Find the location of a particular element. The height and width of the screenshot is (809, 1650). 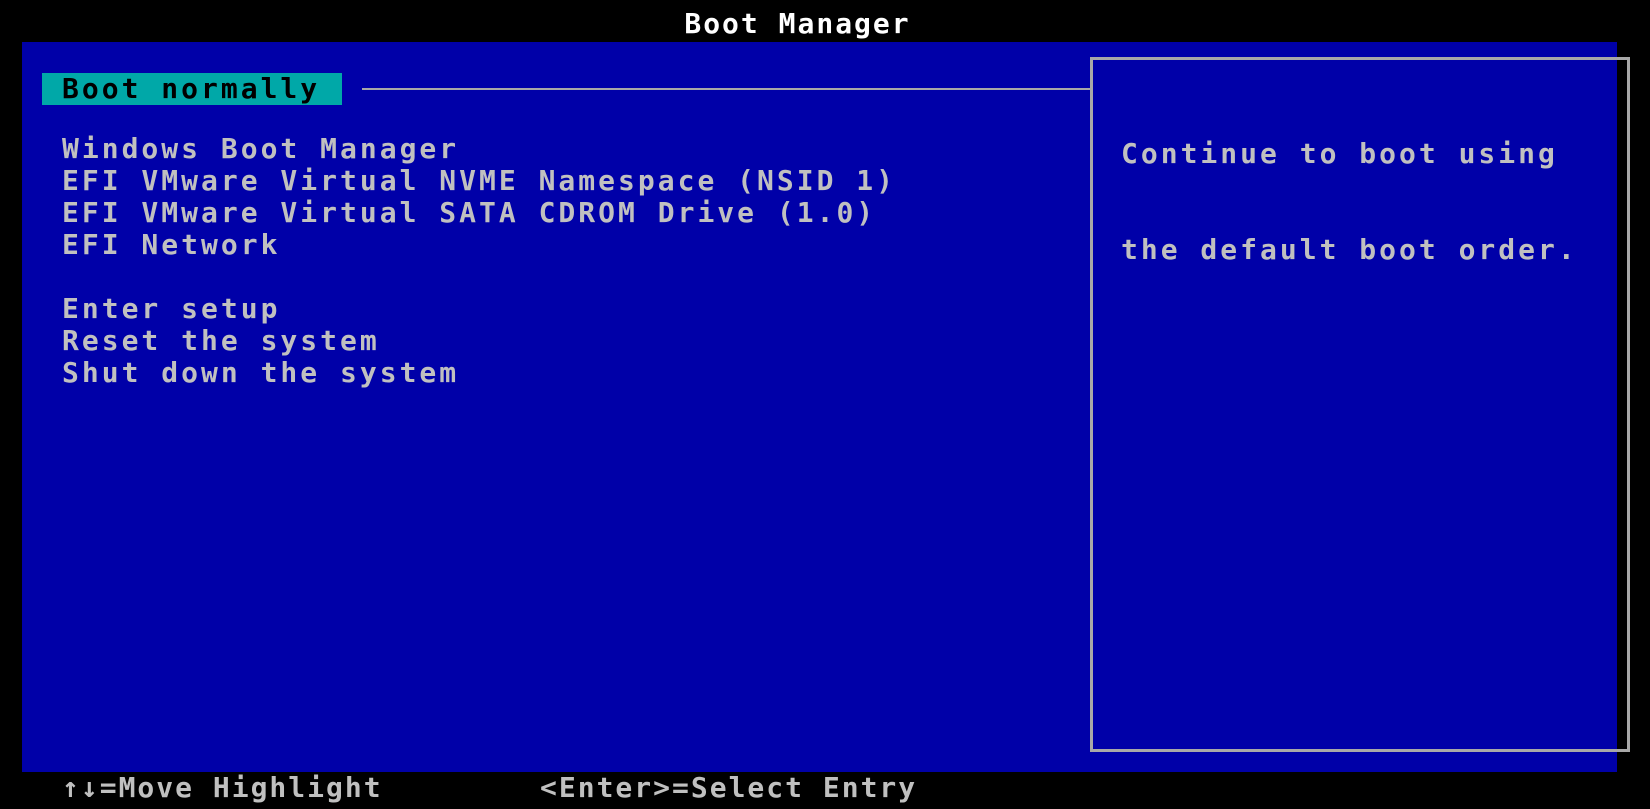

select-entry-hint: <Enter>=Select Entry is located at coordinates (729, 787).